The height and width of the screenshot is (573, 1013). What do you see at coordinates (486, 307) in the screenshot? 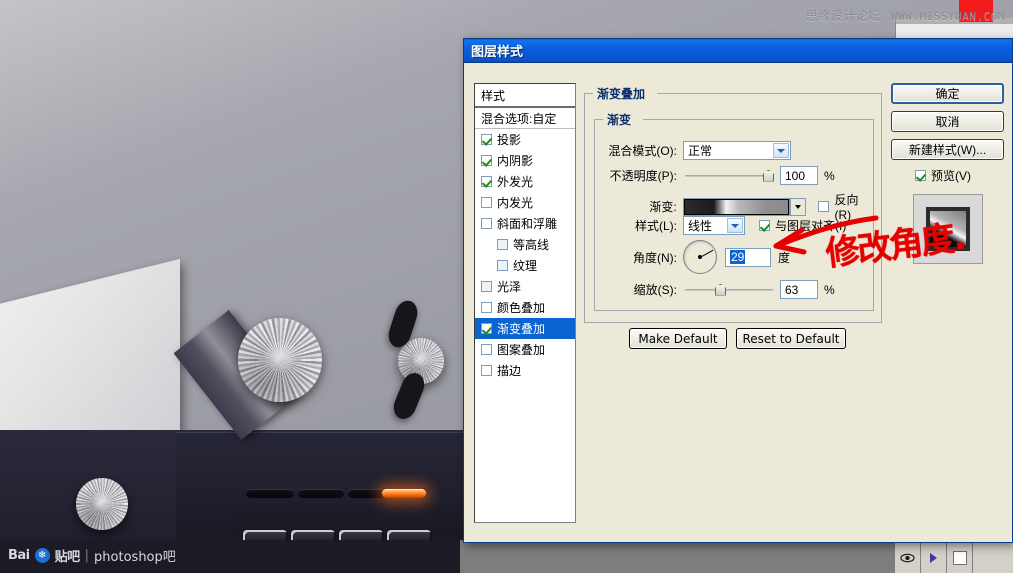
I see `checkbox-color-overlay` at bounding box center [486, 307].